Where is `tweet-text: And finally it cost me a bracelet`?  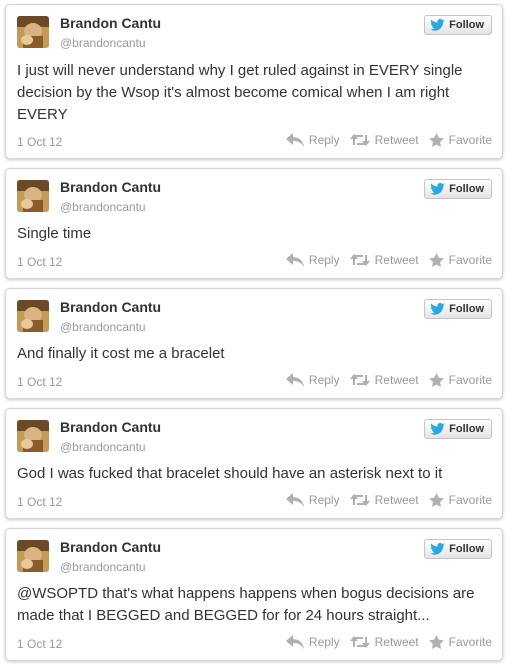
tweet-text: And finally it cost me a bracelet is located at coordinates (121, 353).